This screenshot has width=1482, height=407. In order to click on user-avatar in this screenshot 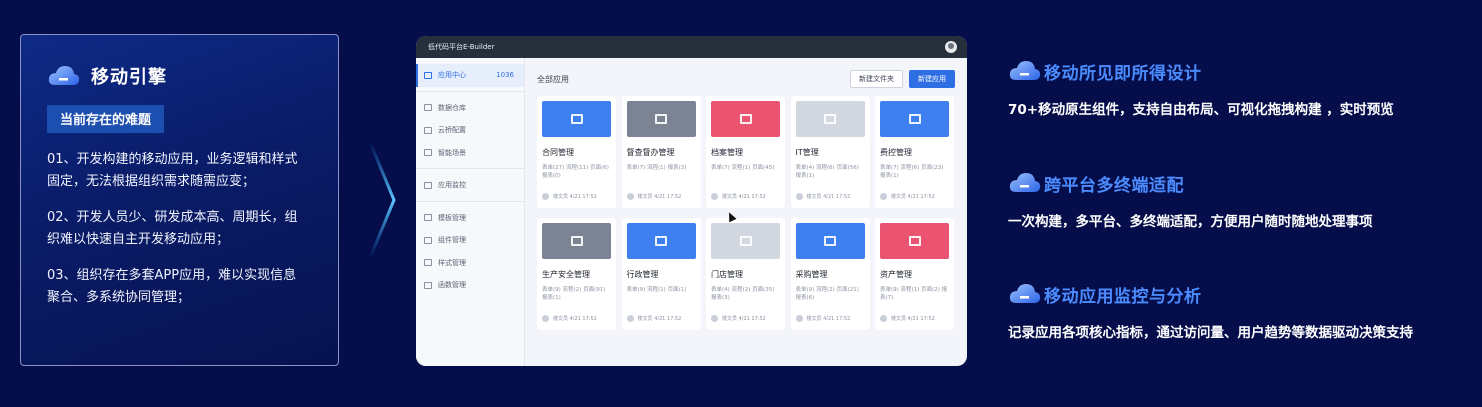, I will do `click(951, 47)`.